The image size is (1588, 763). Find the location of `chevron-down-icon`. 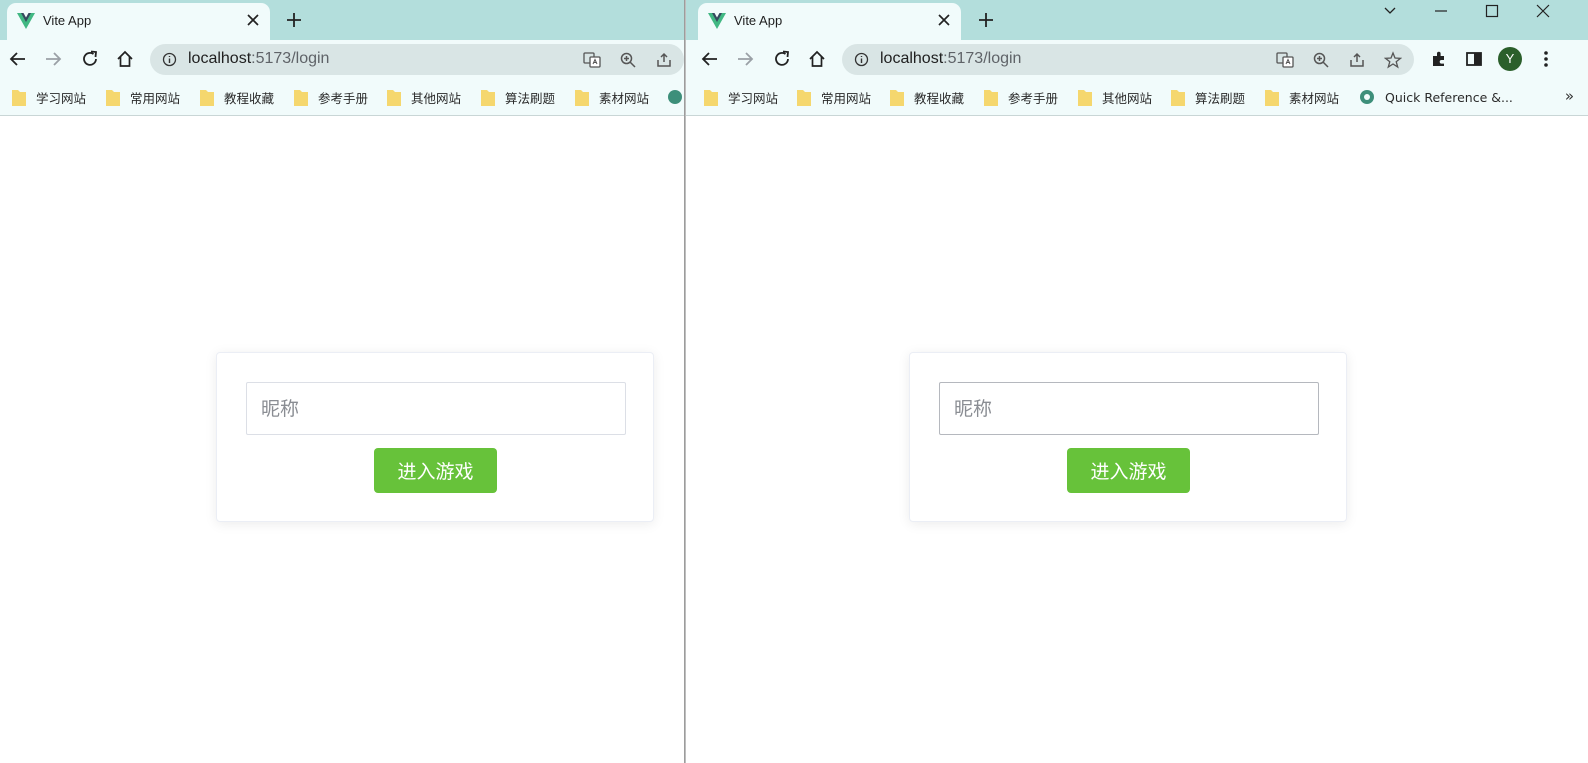

chevron-down-icon is located at coordinates (1390, 11).